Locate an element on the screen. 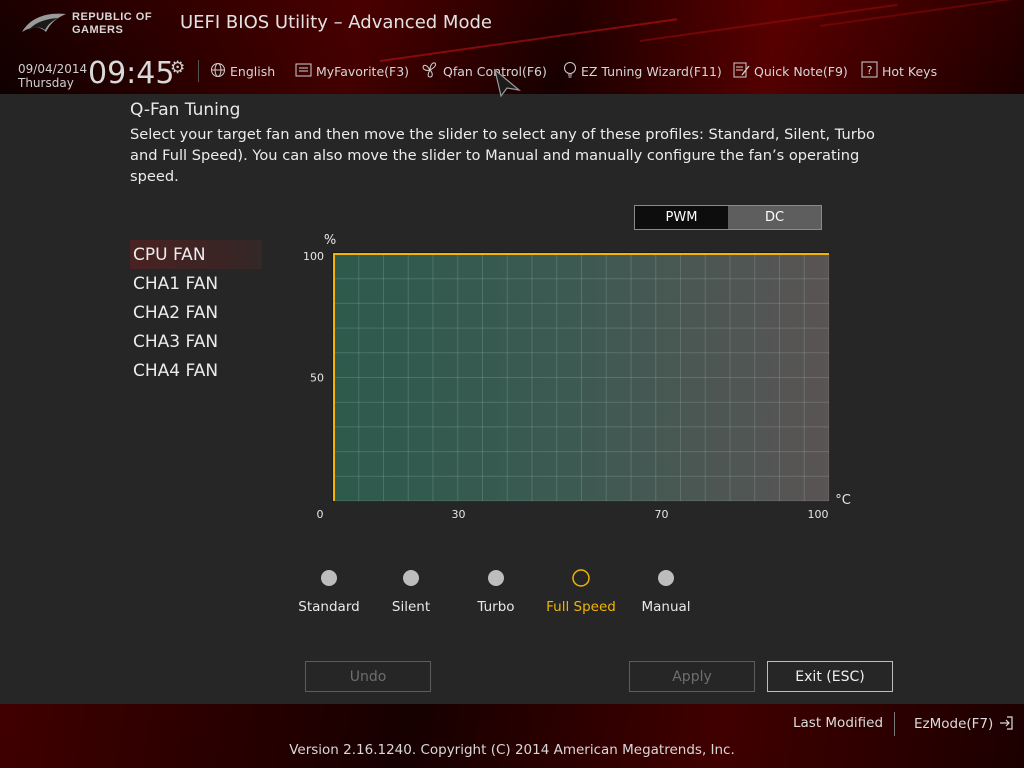  x-tick-label: 0 is located at coordinates (320, 514).